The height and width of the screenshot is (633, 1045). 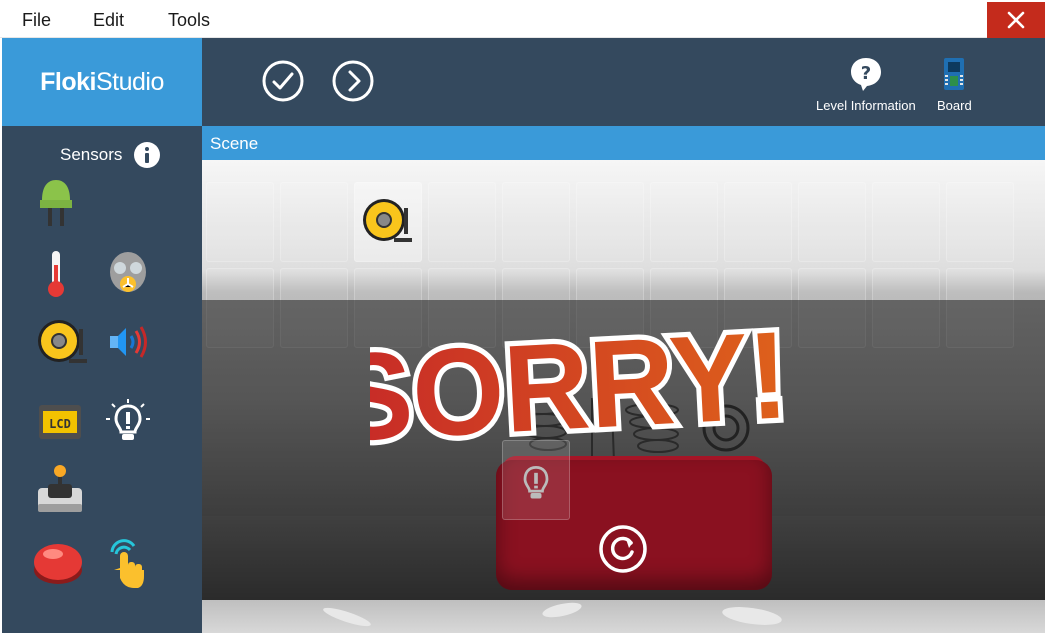 What do you see at coordinates (36, 20) in the screenshot?
I see `menu-file: File` at bounding box center [36, 20].